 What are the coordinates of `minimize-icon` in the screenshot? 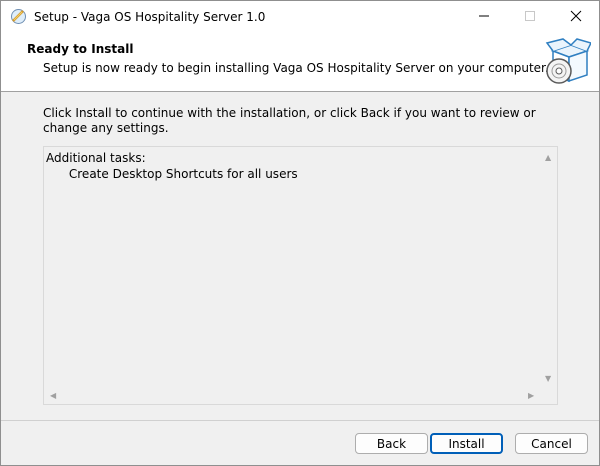 It's located at (484, 17).